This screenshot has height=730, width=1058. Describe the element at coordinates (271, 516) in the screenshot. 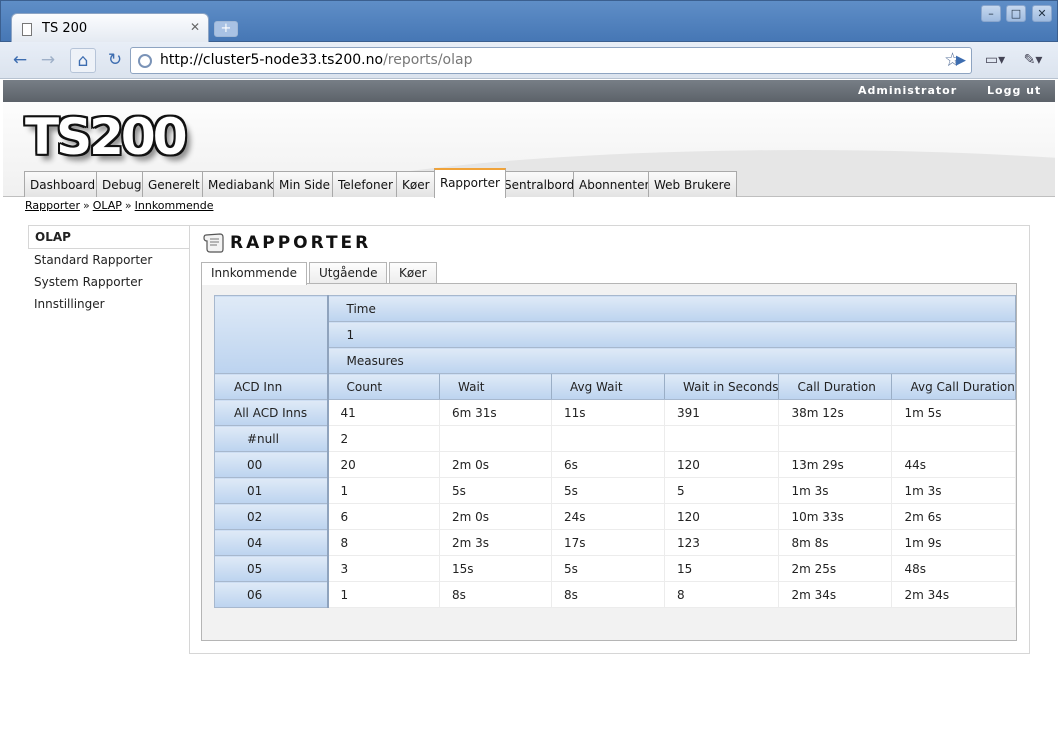

I see `row-member-header: 02` at that location.